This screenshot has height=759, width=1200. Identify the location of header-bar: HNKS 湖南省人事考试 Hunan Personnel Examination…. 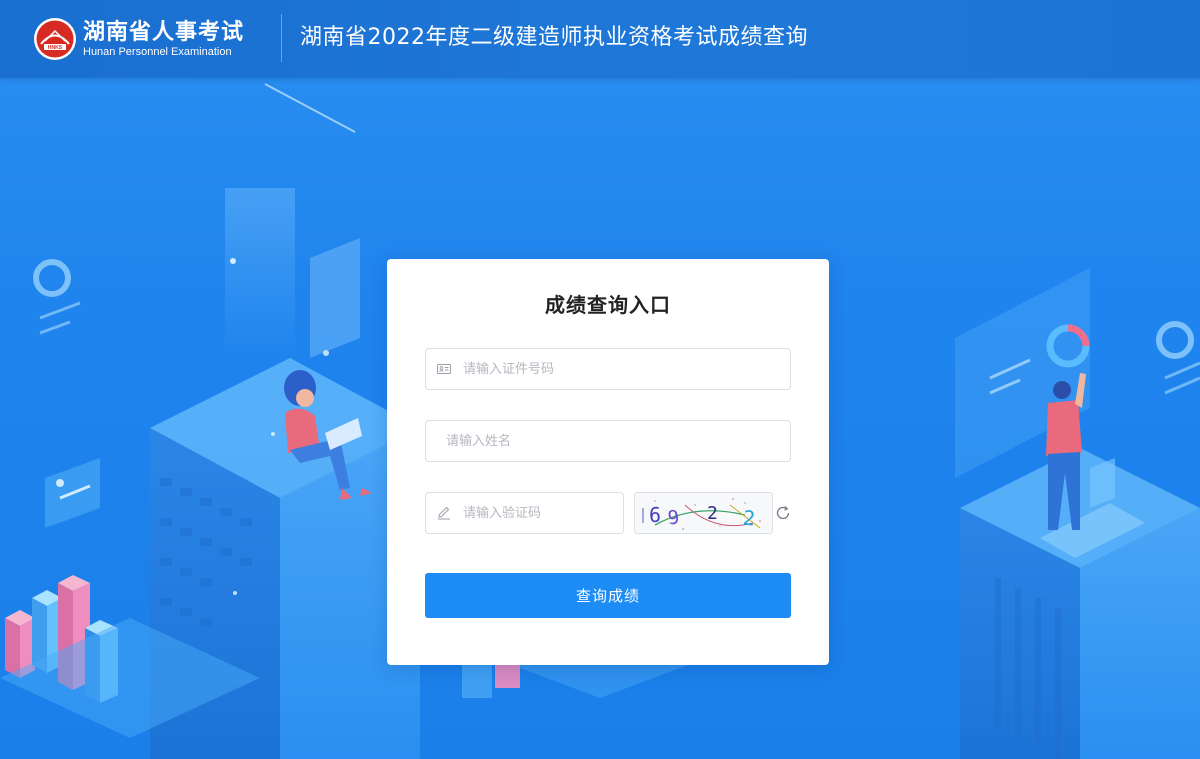
(600, 39).